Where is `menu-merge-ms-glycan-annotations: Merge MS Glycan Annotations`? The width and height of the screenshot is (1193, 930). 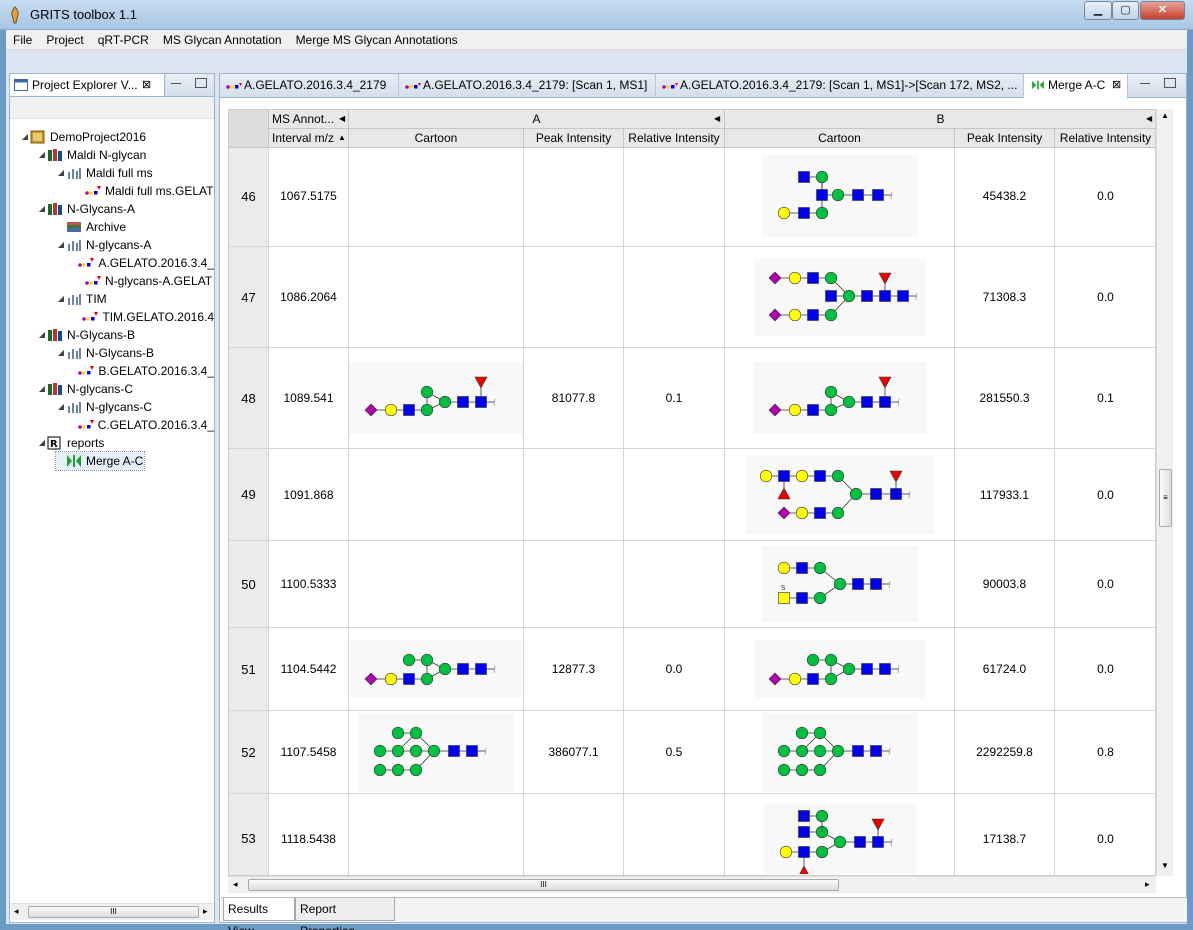
menu-merge-ms-glycan-annotations: Merge MS Glycan Annotations is located at coordinates (377, 40).